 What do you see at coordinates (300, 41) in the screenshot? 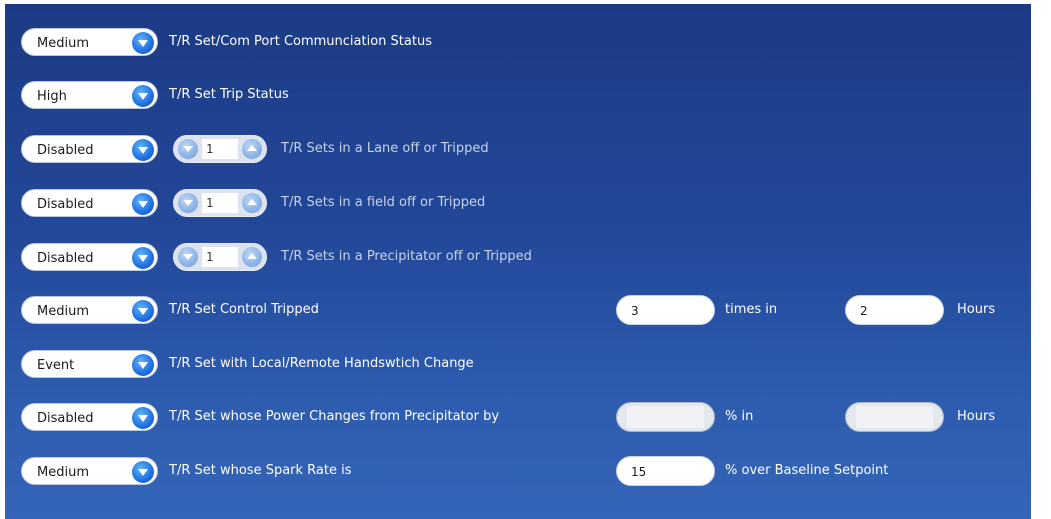
I see `alarm-row-label: T/R Set/Com Port Communciation Status` at bounding box center [300, 41].